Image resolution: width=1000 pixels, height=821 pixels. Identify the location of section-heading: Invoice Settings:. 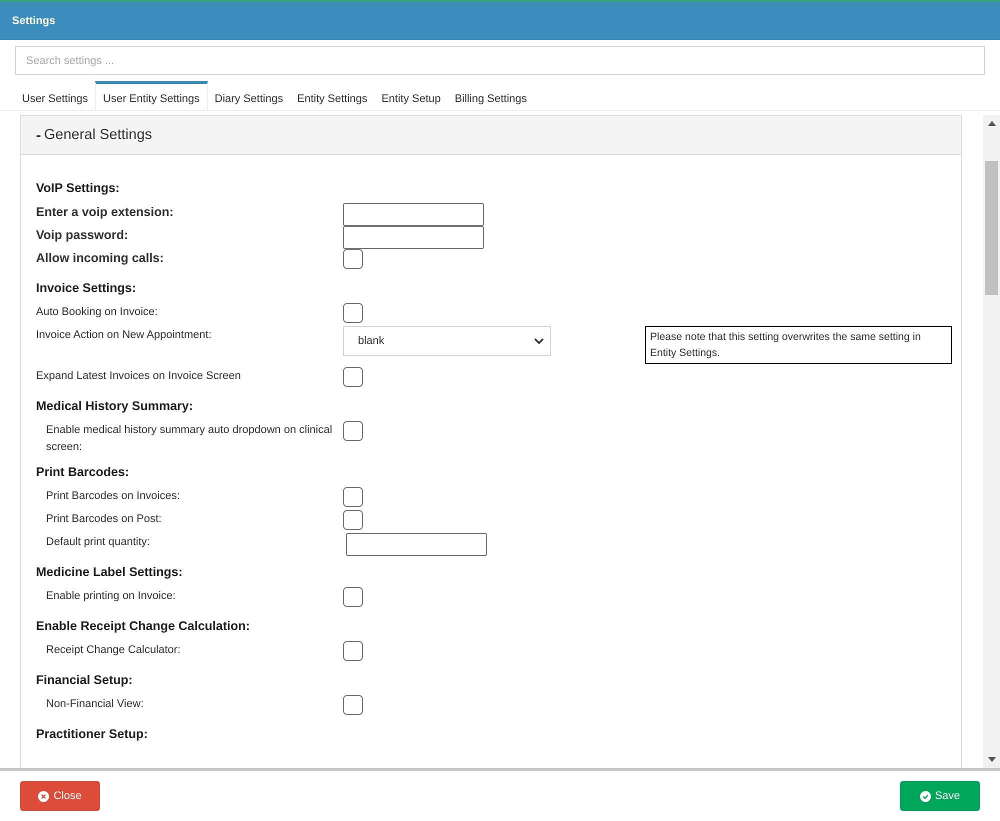
(86, 288).